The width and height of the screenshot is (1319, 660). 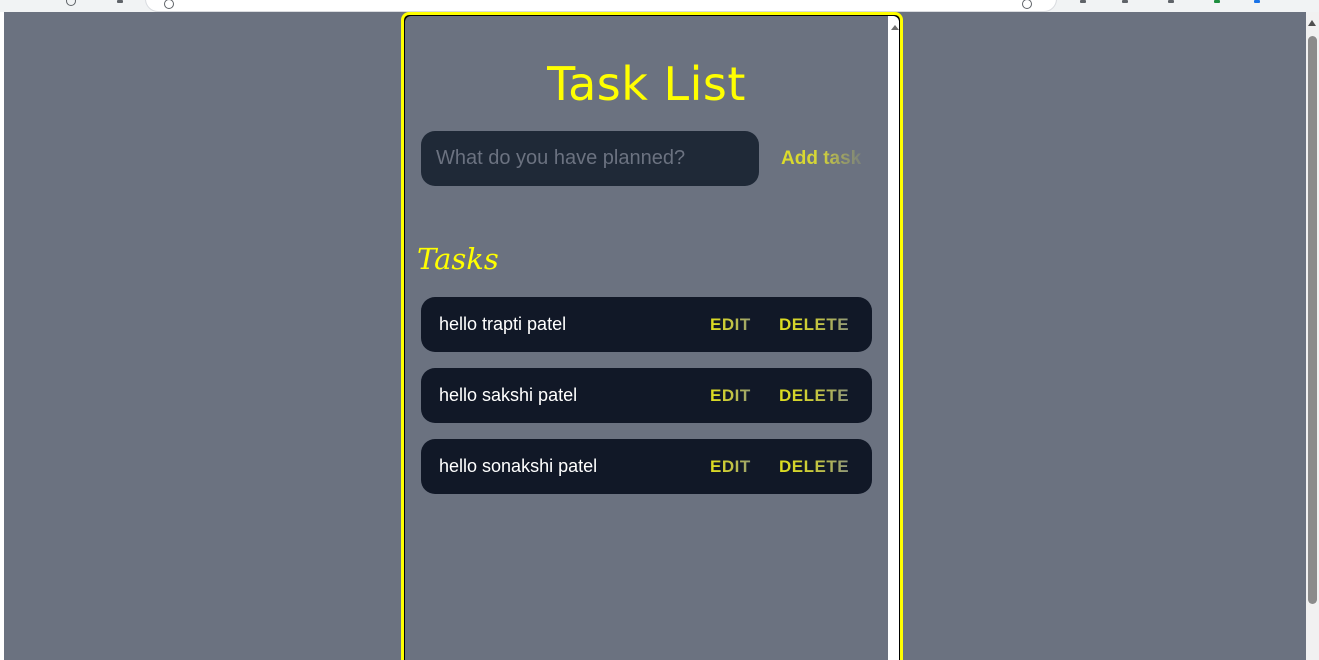 I want to click on address-bar, so click(x=601, y=6).